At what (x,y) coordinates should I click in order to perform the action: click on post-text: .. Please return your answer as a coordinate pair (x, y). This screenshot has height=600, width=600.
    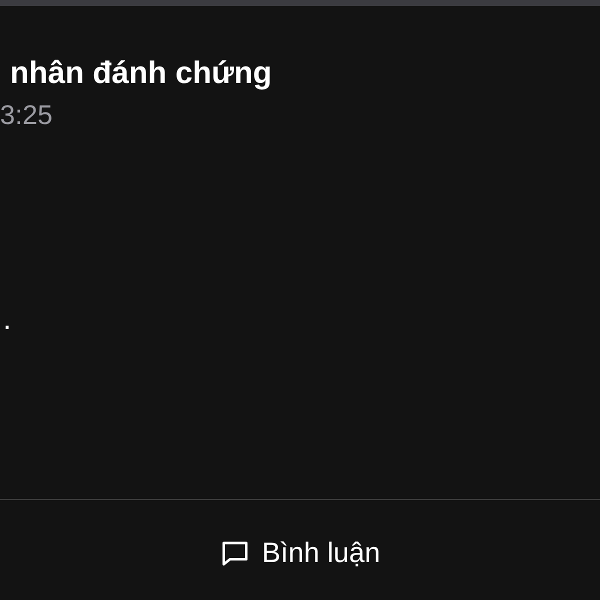
    Looking at the image, I should click on (7, 320).